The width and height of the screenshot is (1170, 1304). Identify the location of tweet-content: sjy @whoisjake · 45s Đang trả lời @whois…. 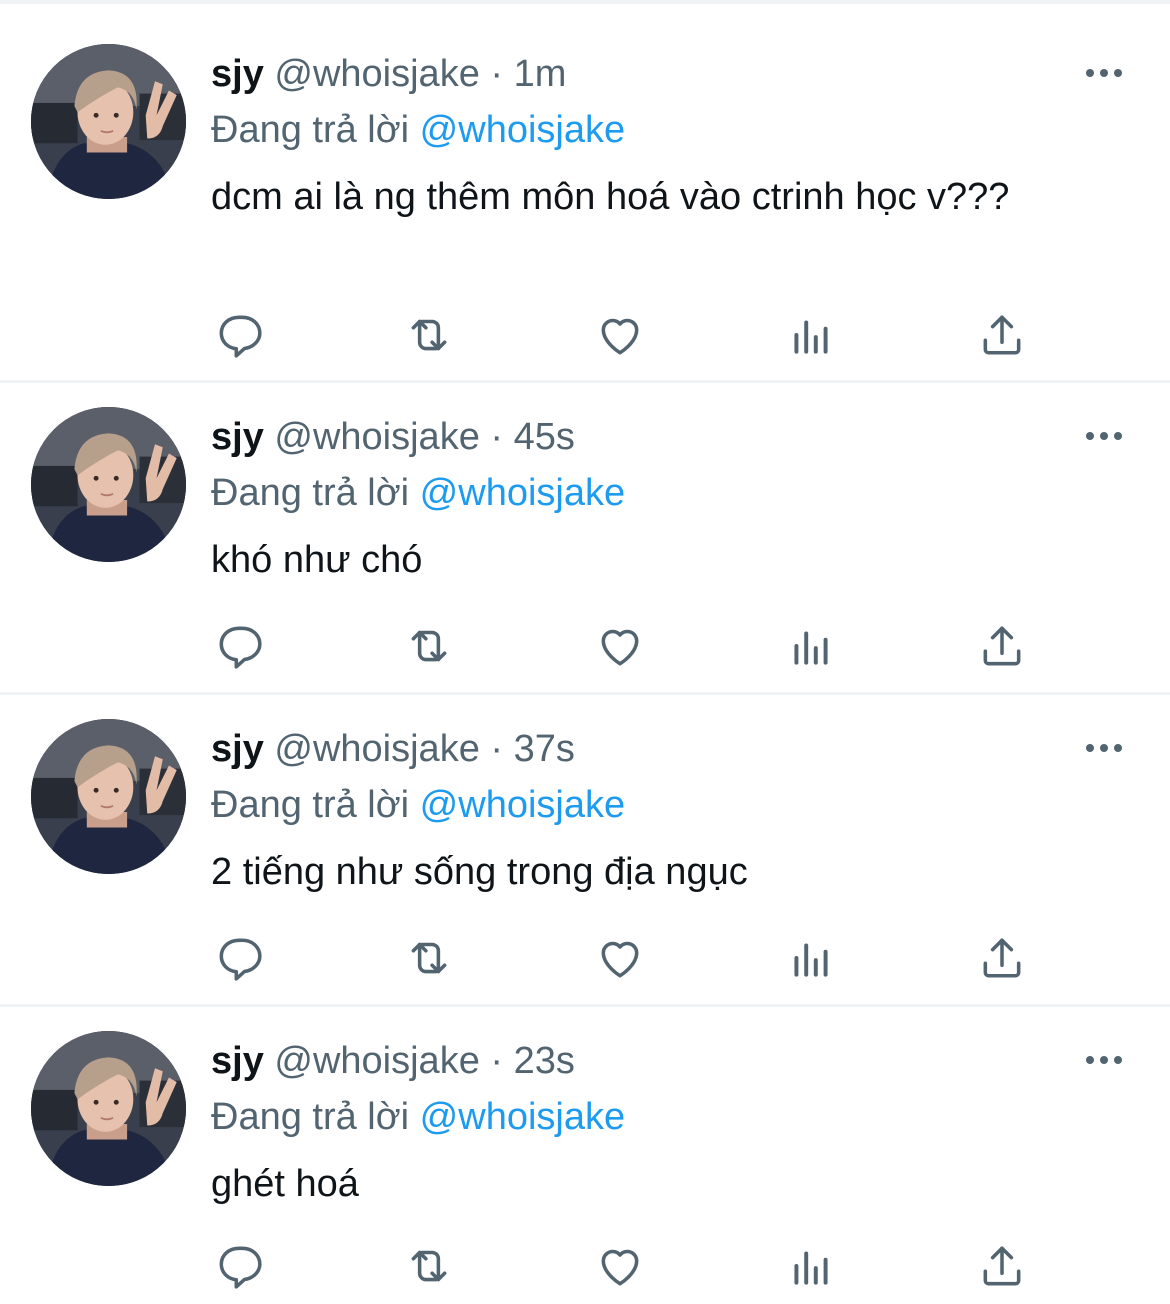
(670, 497).